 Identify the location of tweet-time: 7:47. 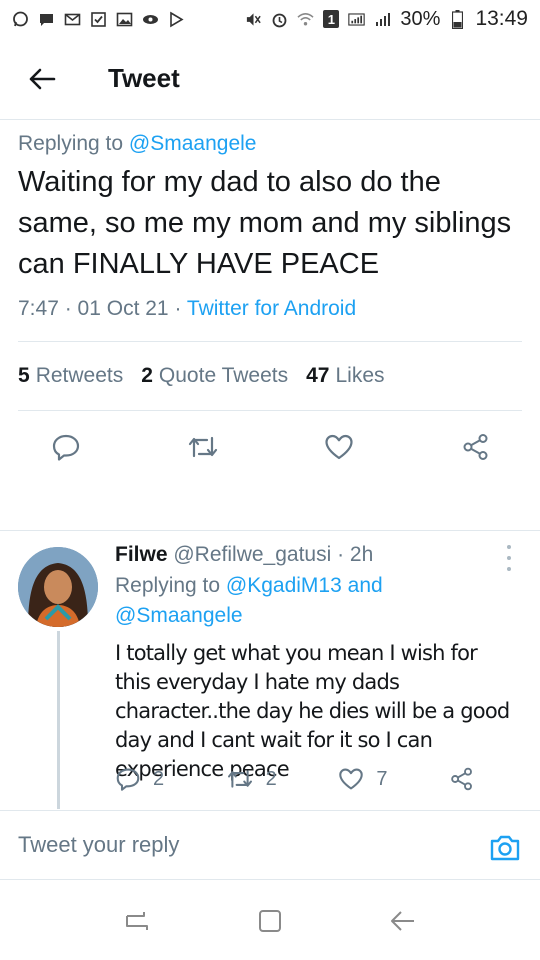
(38, 308).